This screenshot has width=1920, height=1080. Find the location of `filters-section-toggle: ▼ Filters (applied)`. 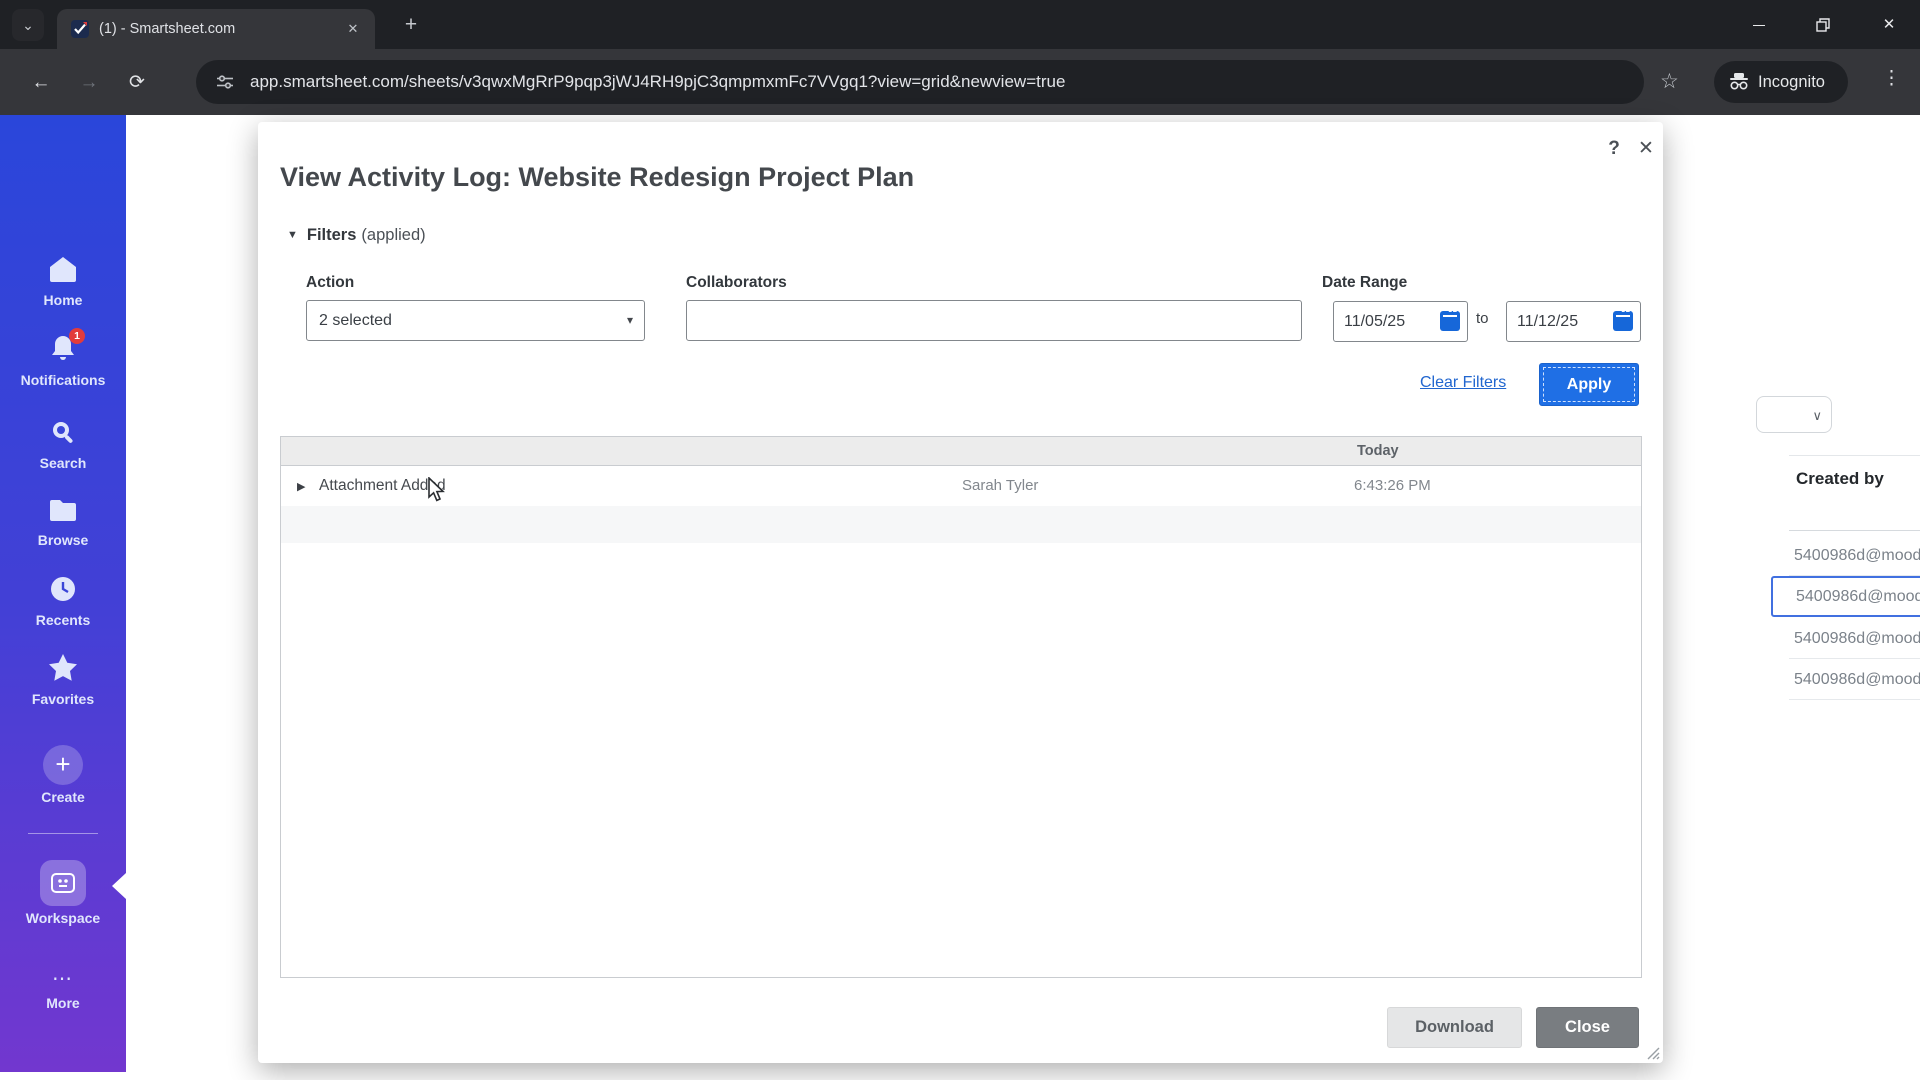

filters-section-toggle: ▼ Filters (applied) is located at coordinates (356, 235).